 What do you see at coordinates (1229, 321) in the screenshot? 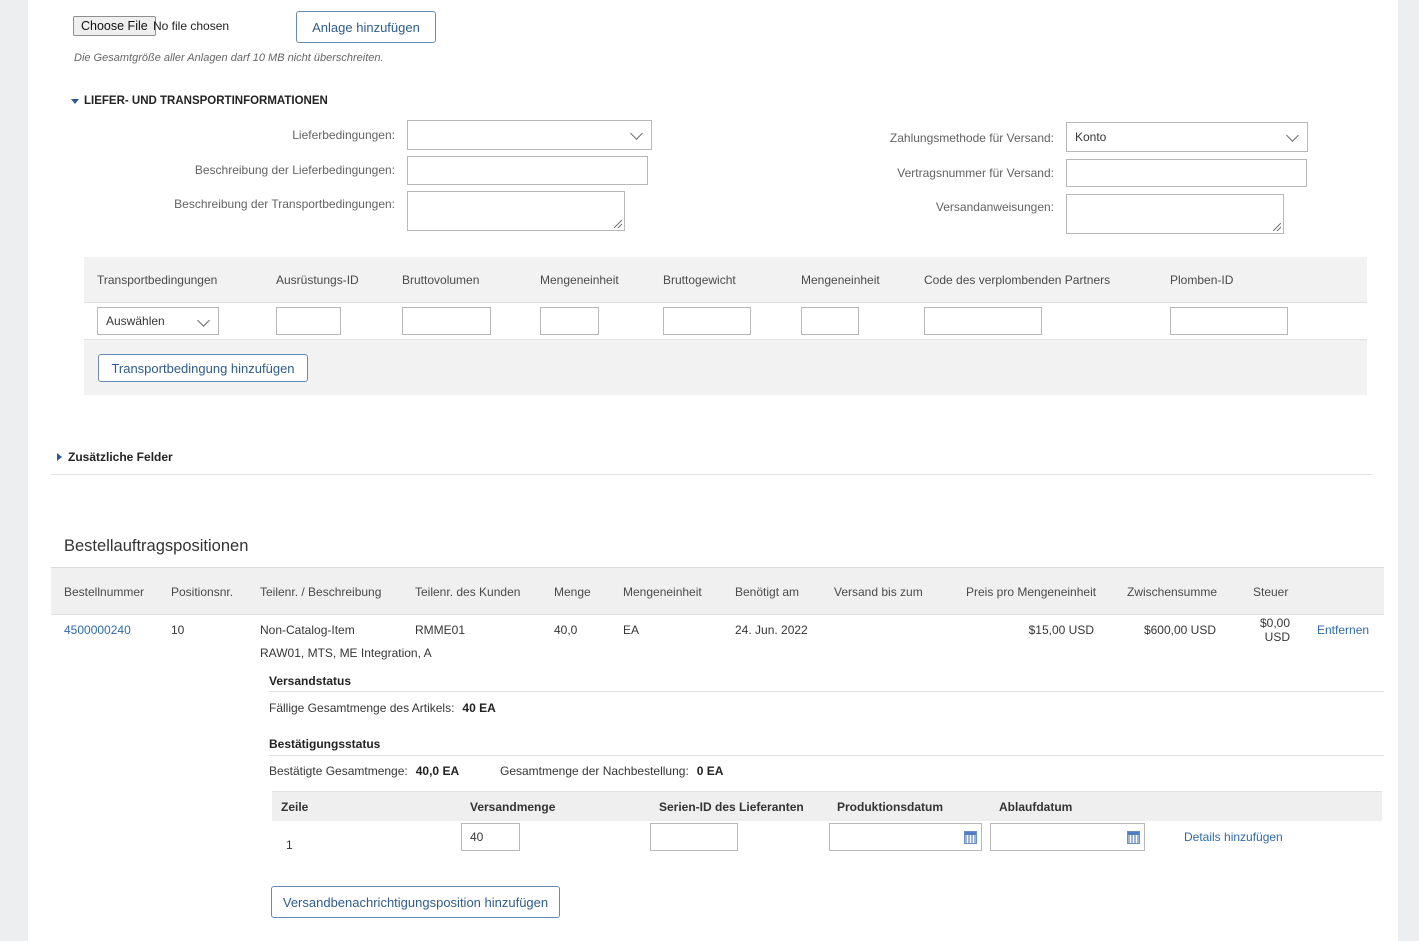
I see `seal-id-input` at bounding box center [1229, 321].